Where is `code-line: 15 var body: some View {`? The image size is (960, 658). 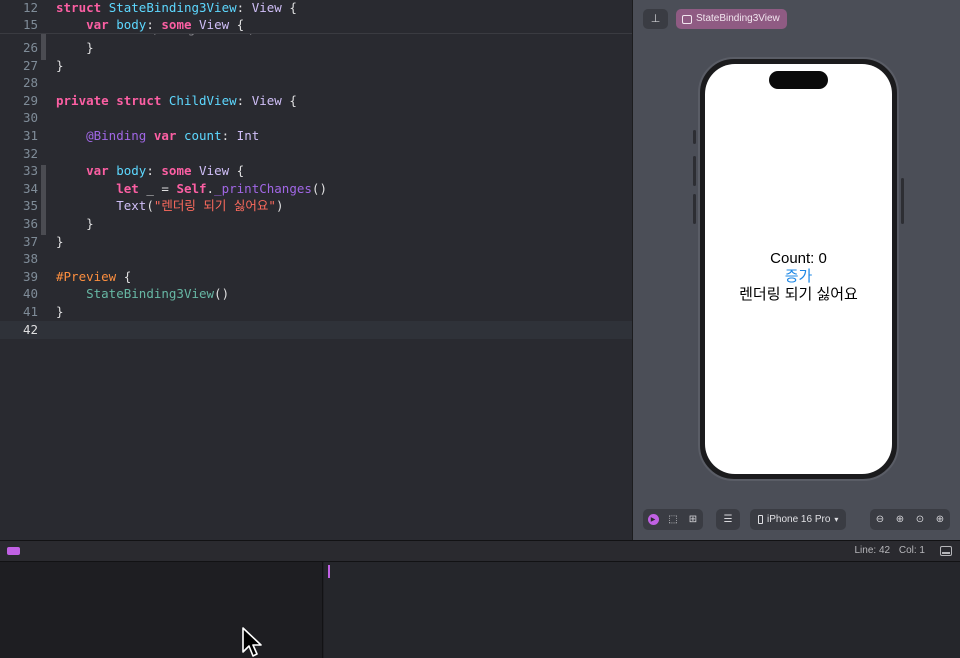
code-line: 15 var body: some View { is located at coordinates (316, 25).